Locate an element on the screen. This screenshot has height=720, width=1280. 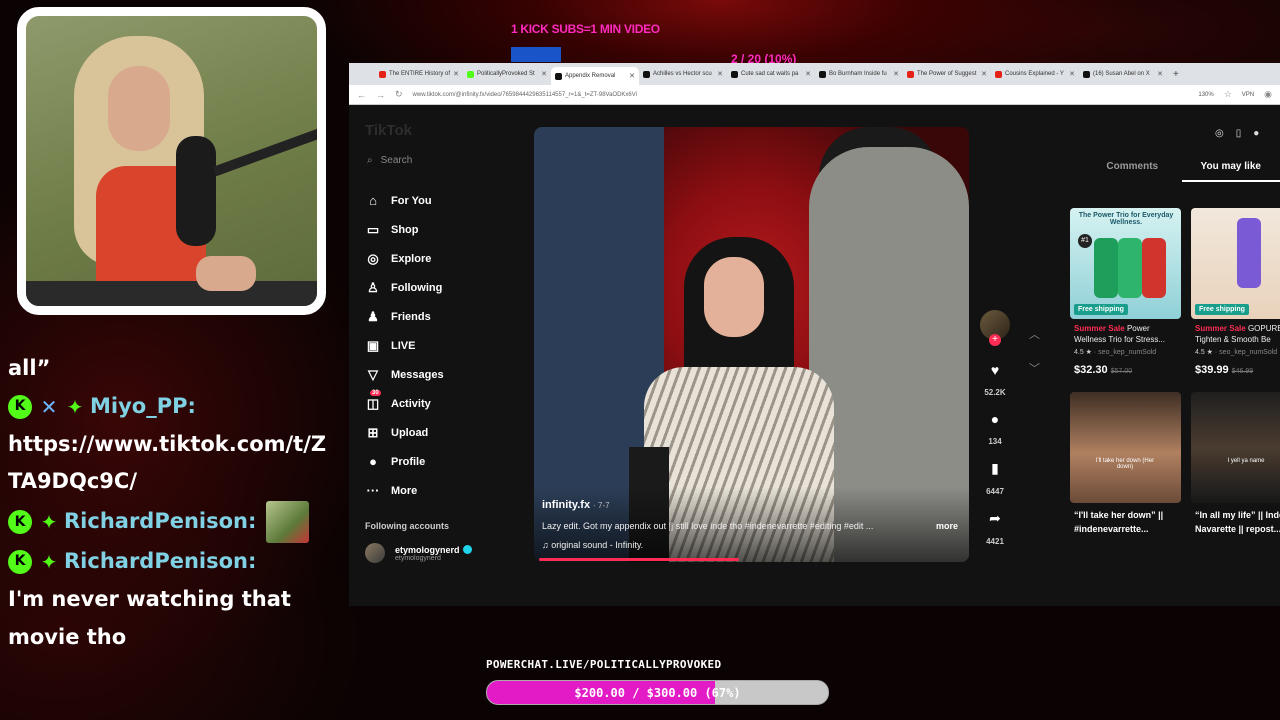
powerchat-amount: $200.00 / $300.00 (67%) is located at coordinates (657, 692).